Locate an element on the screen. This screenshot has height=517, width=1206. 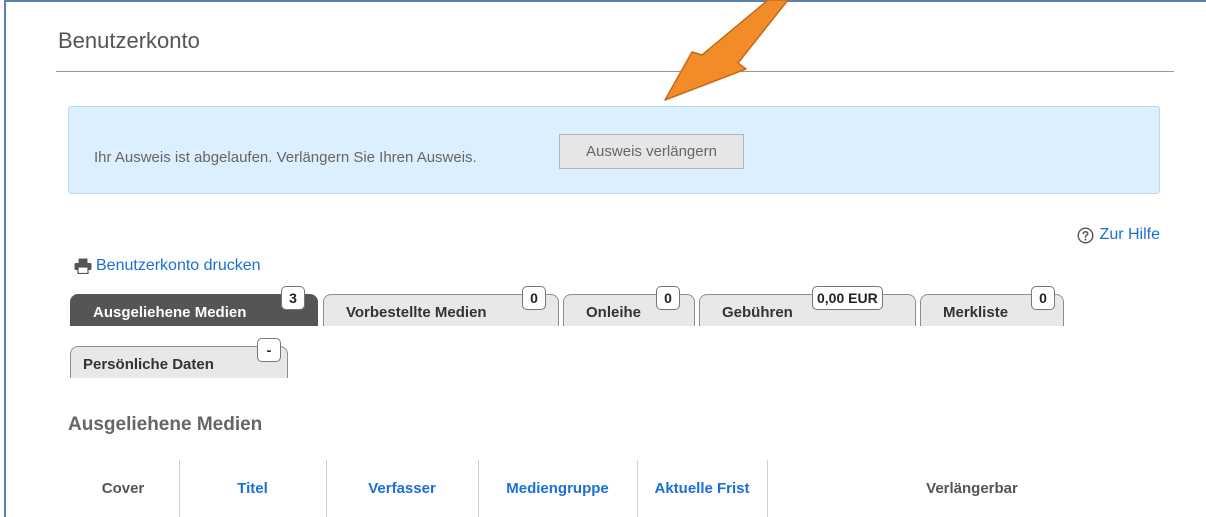
tab-gebuehren: Gebühren 0,00 EUR is located at coordinates (807, 306).